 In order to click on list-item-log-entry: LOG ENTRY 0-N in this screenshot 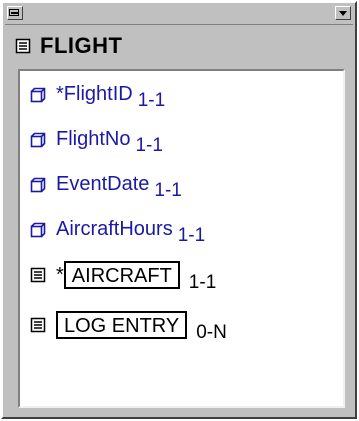, I will do `click(128, 327)`.